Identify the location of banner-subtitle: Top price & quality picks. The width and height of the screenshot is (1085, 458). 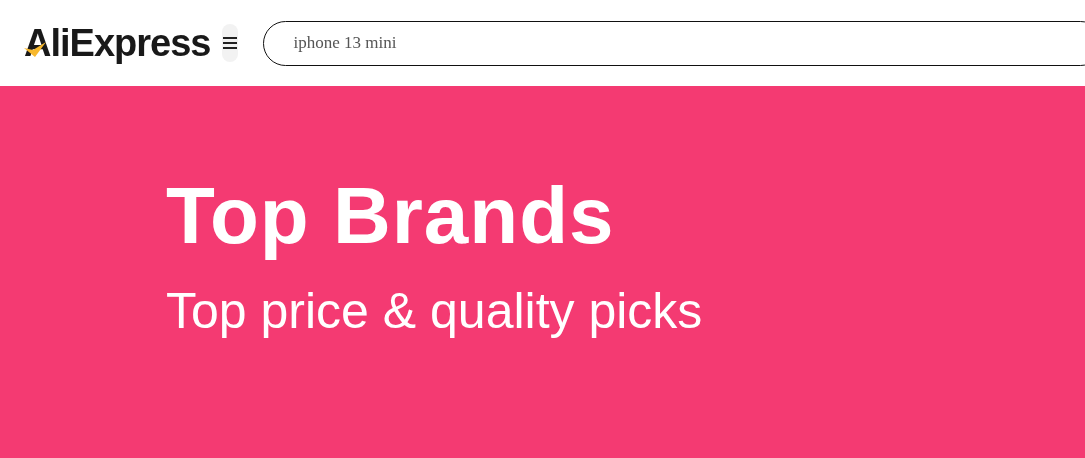
(435, 311).